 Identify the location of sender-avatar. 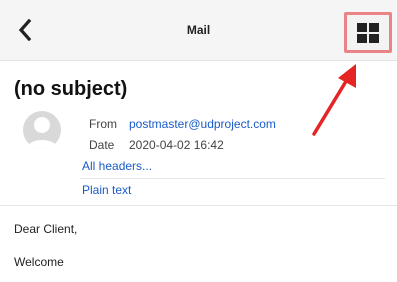
(42, 130).